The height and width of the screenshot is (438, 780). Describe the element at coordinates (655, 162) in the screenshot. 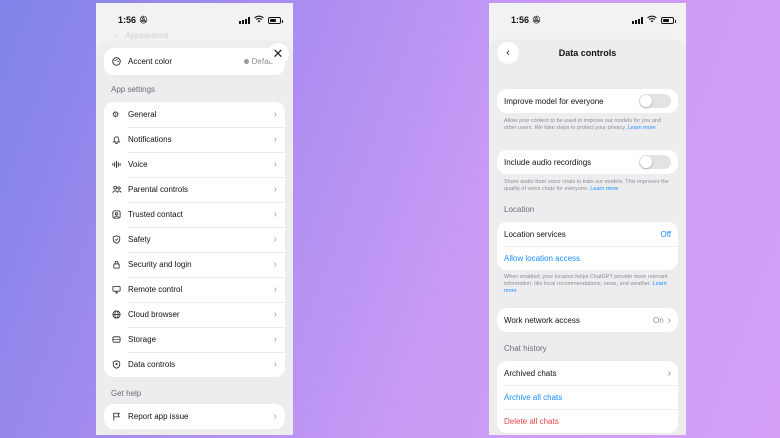

I see `audio-recordings-toggle` at that location.